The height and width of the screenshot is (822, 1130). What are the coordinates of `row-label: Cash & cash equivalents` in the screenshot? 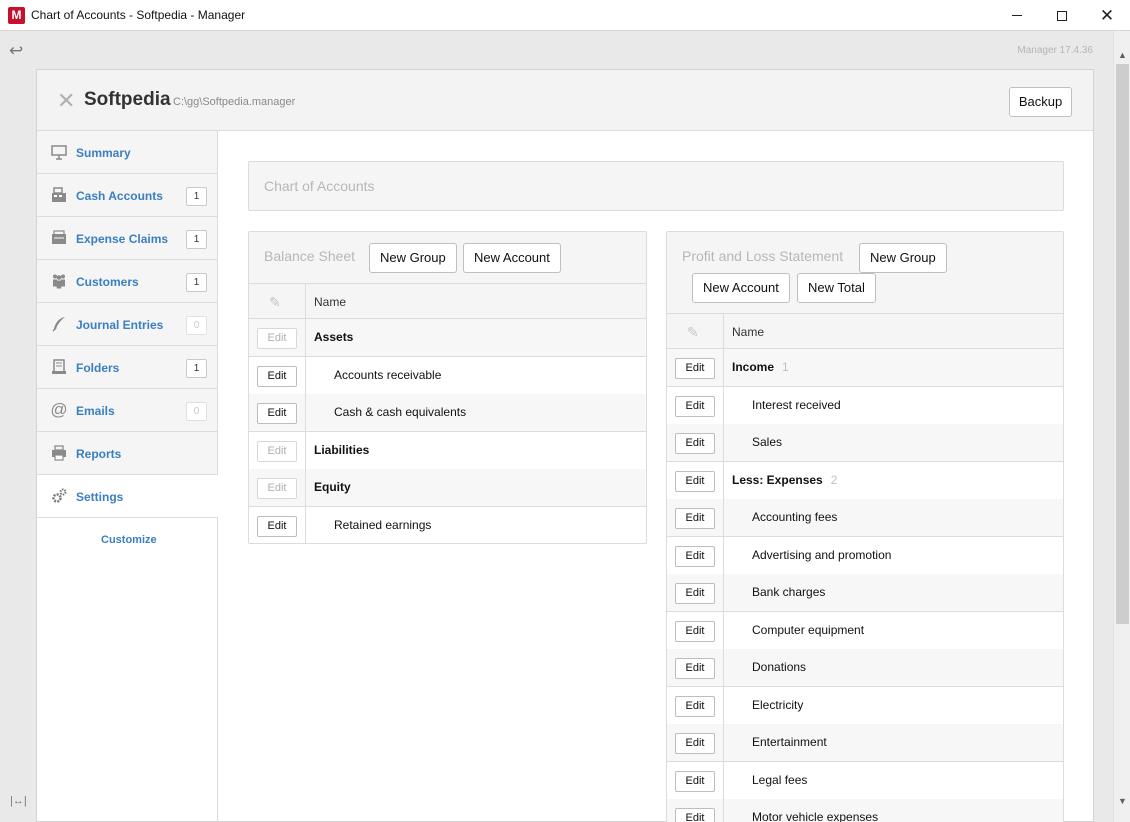 It's located at (400, 412).